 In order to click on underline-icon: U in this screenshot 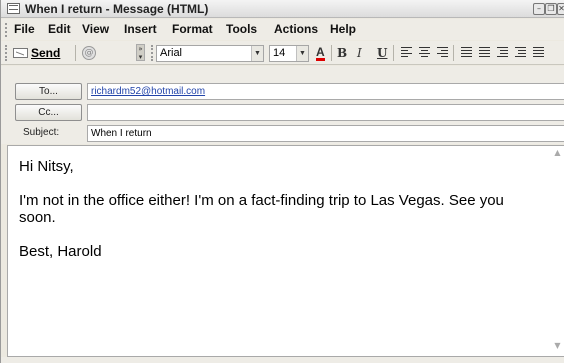, I will do `click(382, 53)`.